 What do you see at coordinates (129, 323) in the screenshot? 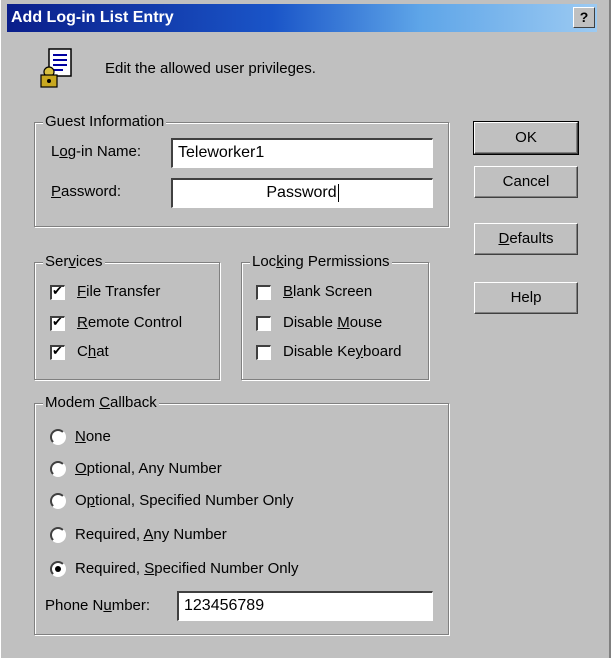
I see `remote-control-label: Remote Control` at bounding box center [129, 323].